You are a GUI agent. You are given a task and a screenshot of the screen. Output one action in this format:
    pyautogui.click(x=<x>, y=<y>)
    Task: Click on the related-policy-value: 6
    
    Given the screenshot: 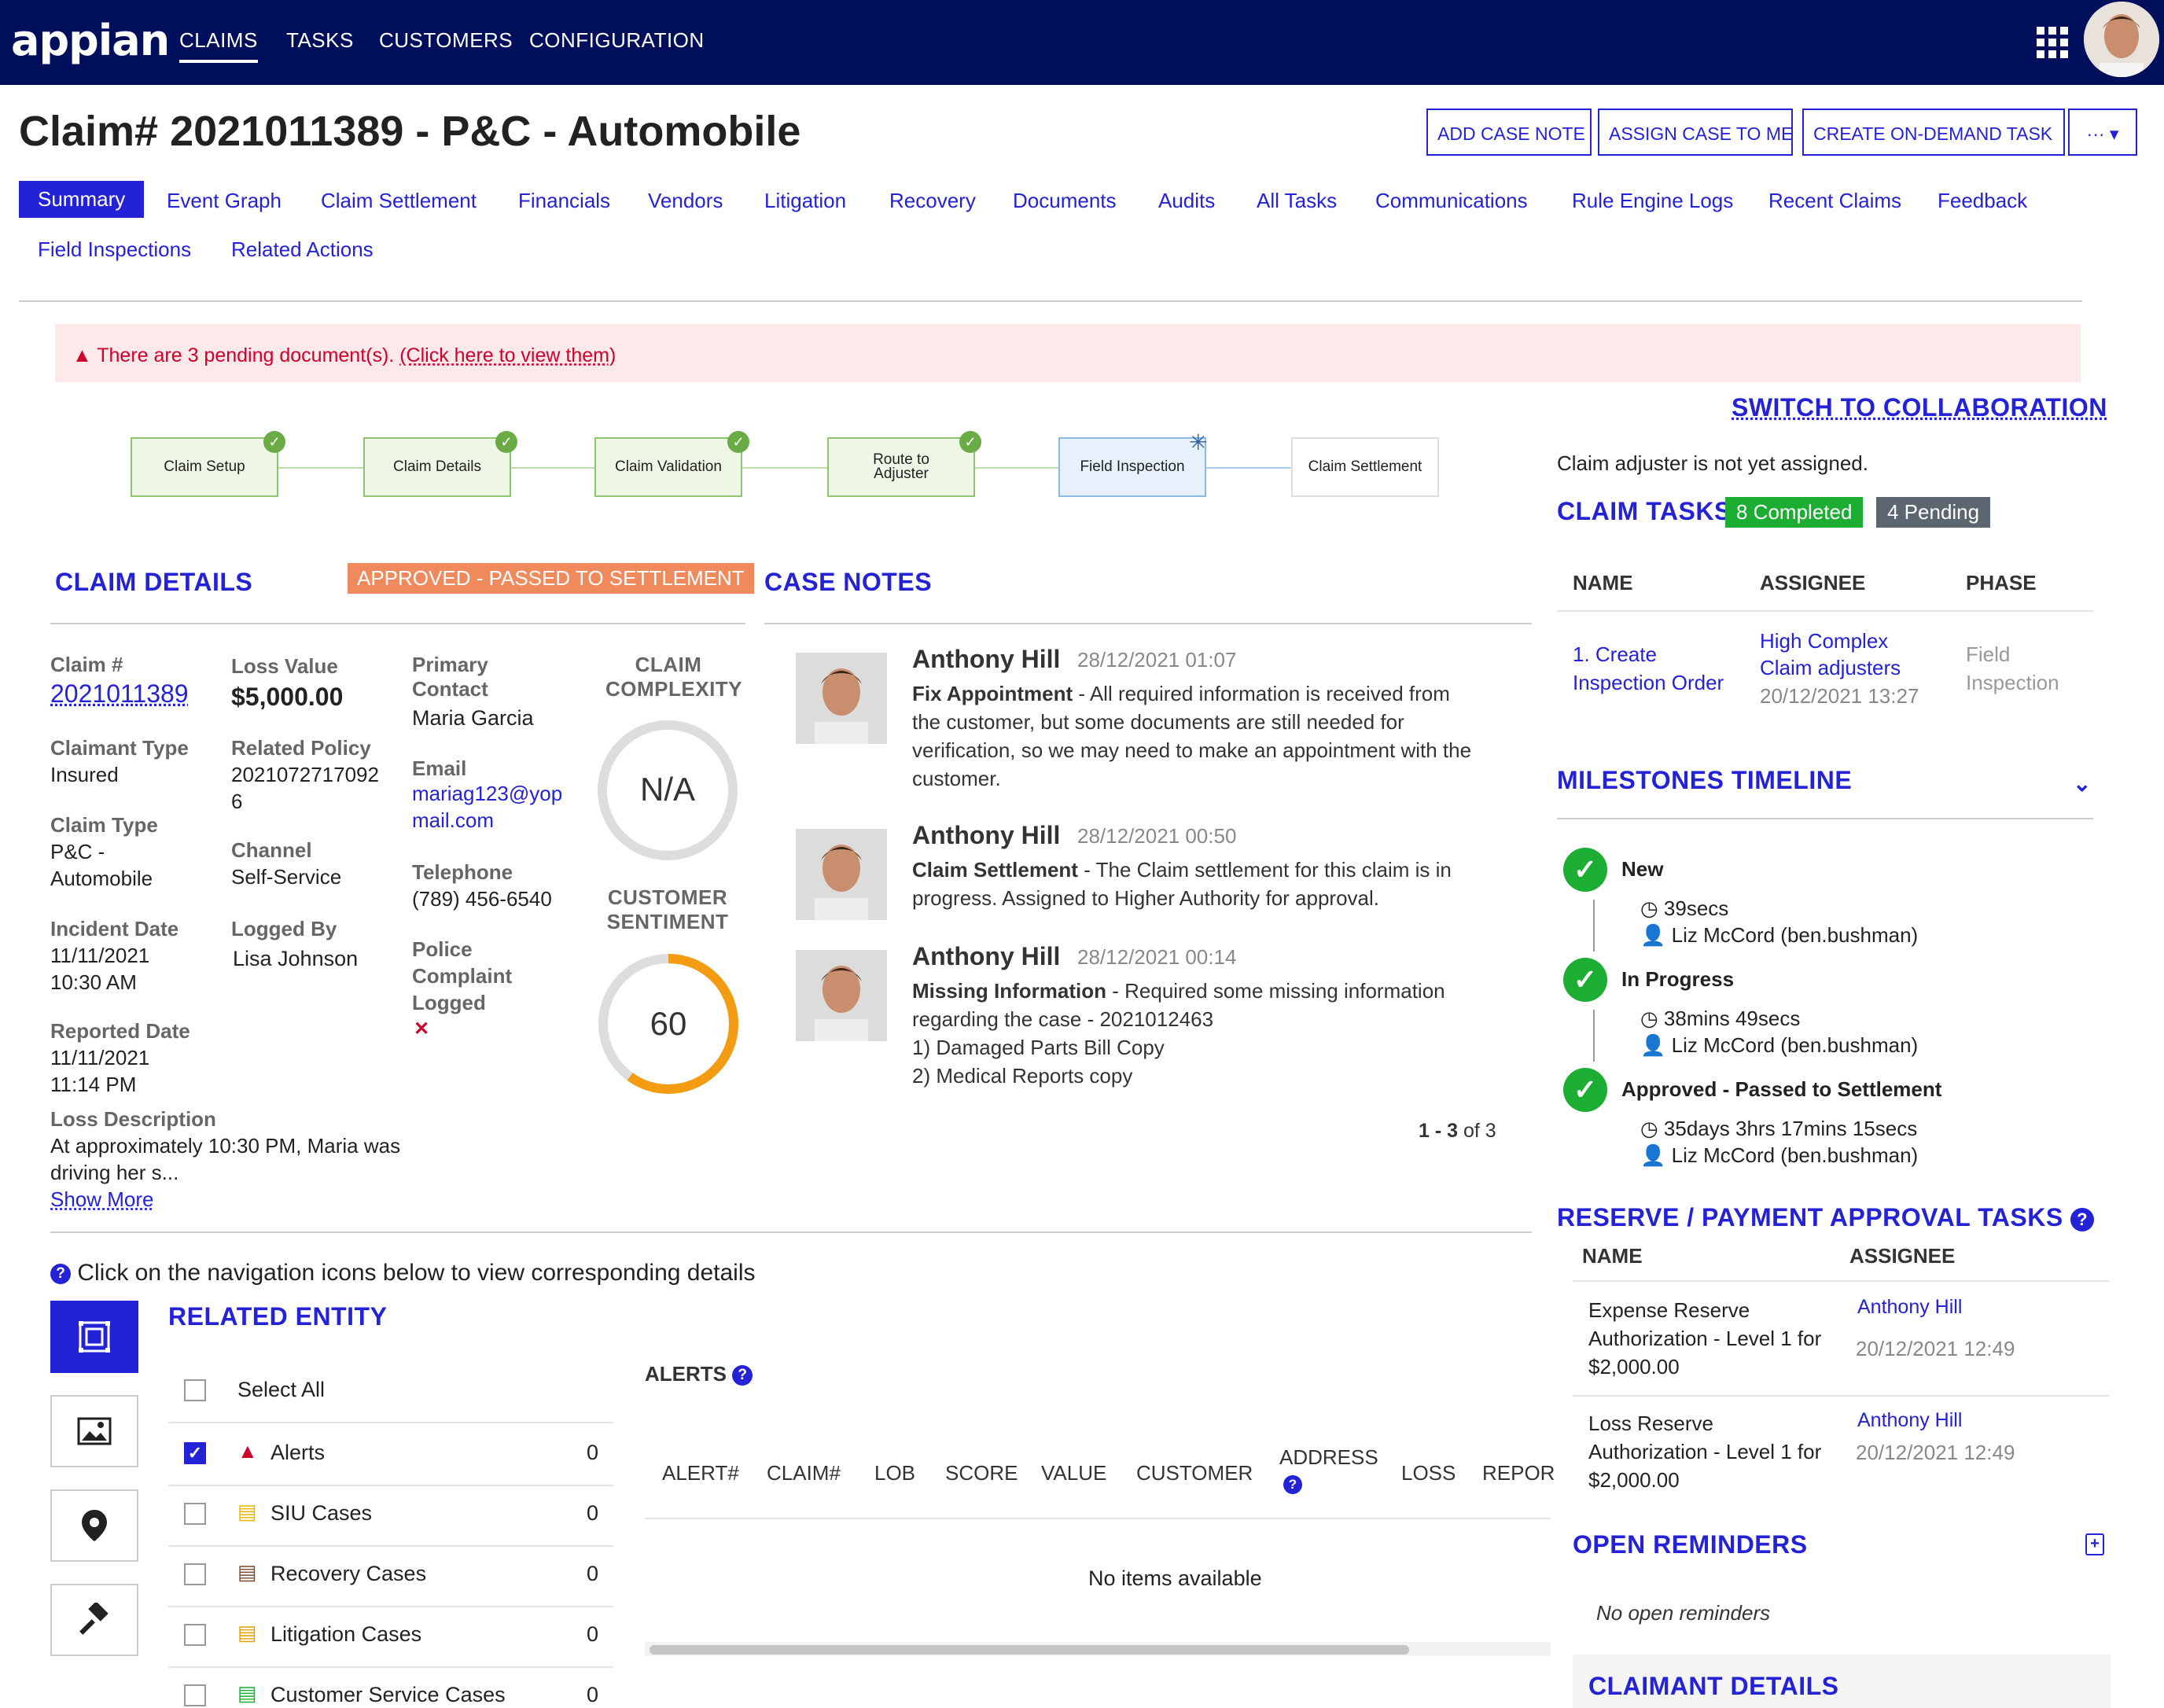 What is the action you would take?
    pyautogui.click(x=237, y=801)
    